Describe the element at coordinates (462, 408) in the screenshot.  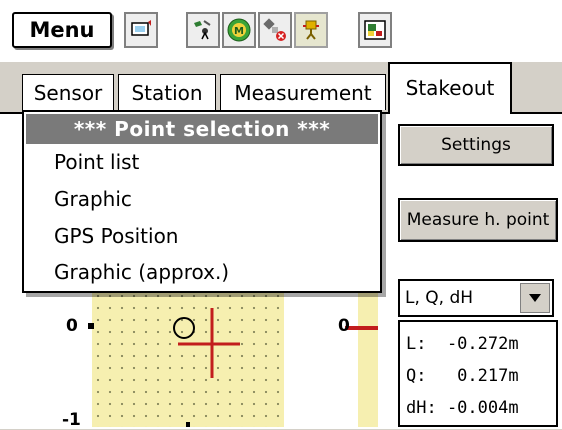
I see `readout-dh: dH: -0.004m` at that location.